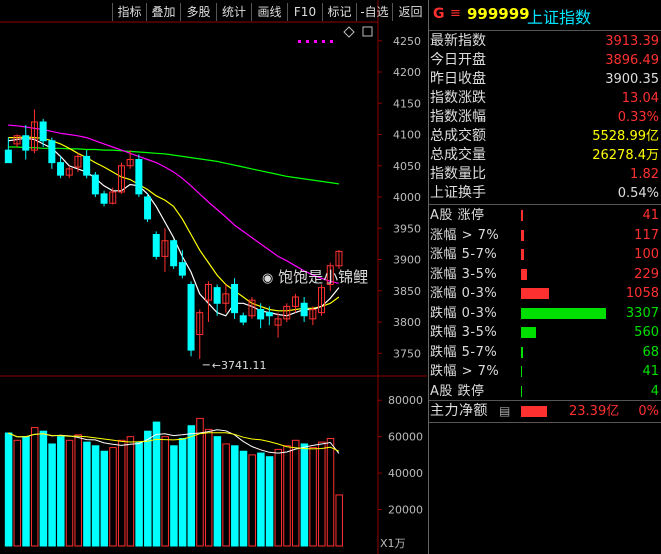  Describe the element at coordinates (129, 12) in the screenshot. I see `toolbar-button-0: 指标` at that location.